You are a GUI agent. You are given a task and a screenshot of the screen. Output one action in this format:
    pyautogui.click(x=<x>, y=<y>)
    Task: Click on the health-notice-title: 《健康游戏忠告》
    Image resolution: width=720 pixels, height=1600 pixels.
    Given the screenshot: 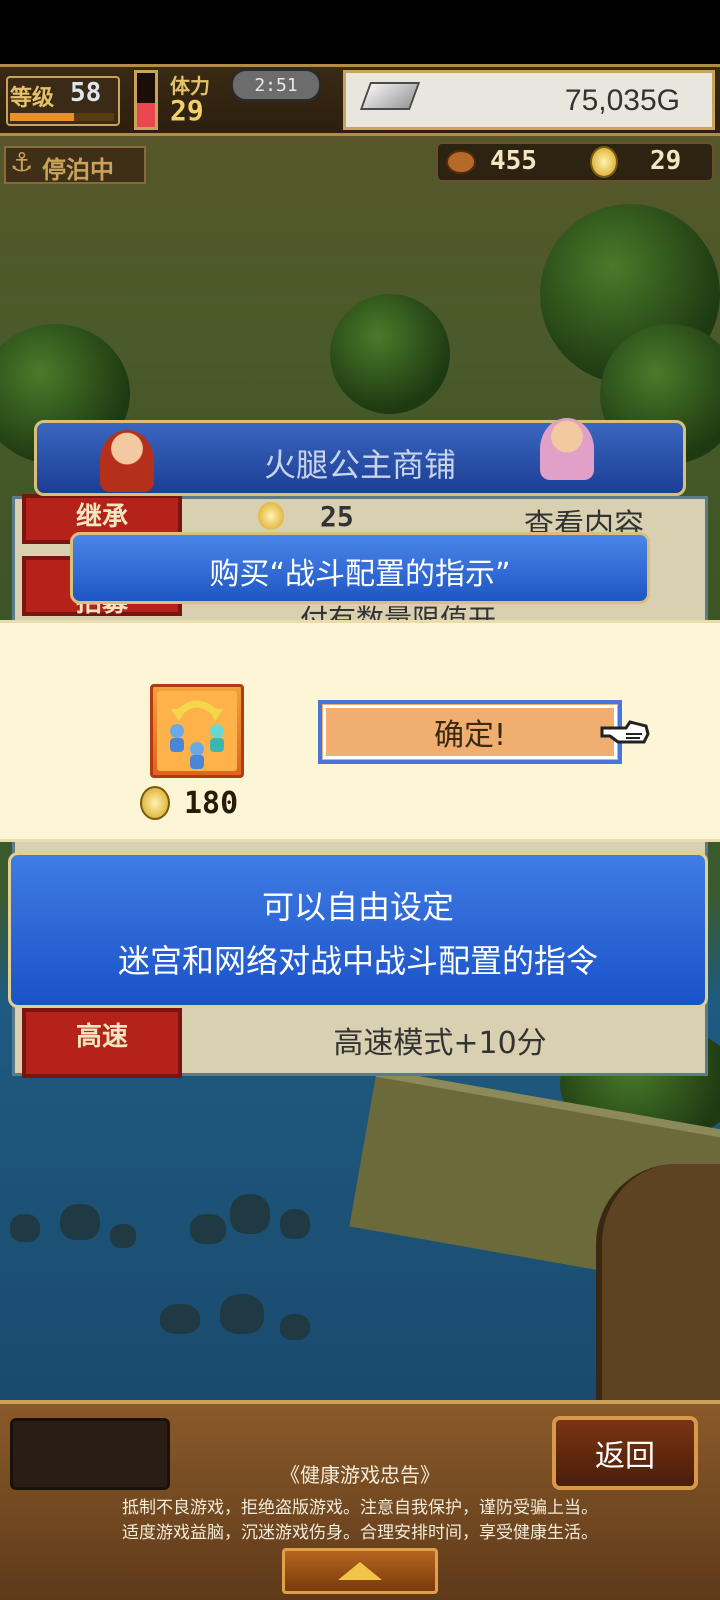 What is the action you would take?
    pyautogui.click(x=360, y=1475)
    